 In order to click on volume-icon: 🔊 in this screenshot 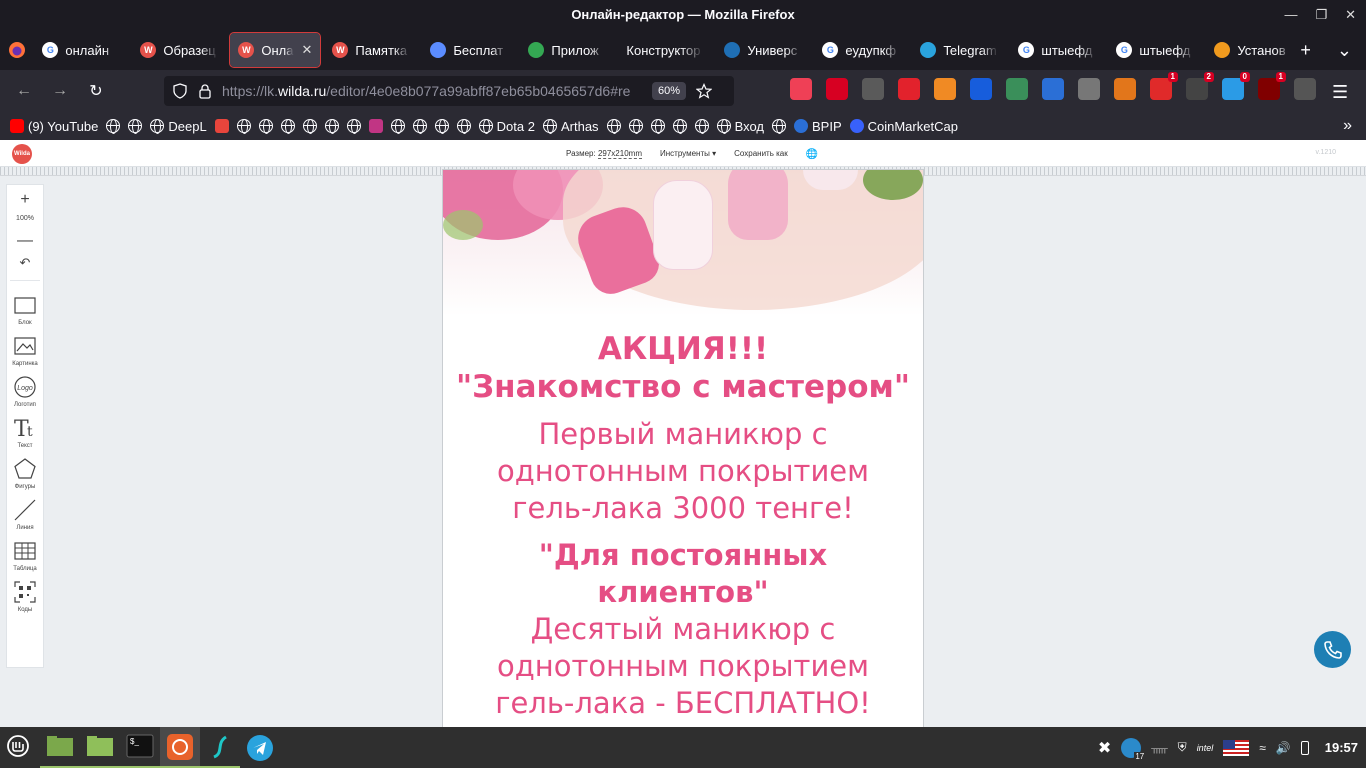, I will do `click(1283, 748)`.